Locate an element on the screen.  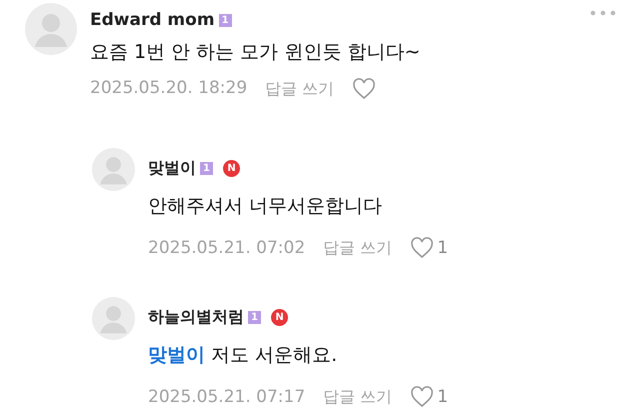
author-name: 맞벌이 is located at coordinates (172, 167).